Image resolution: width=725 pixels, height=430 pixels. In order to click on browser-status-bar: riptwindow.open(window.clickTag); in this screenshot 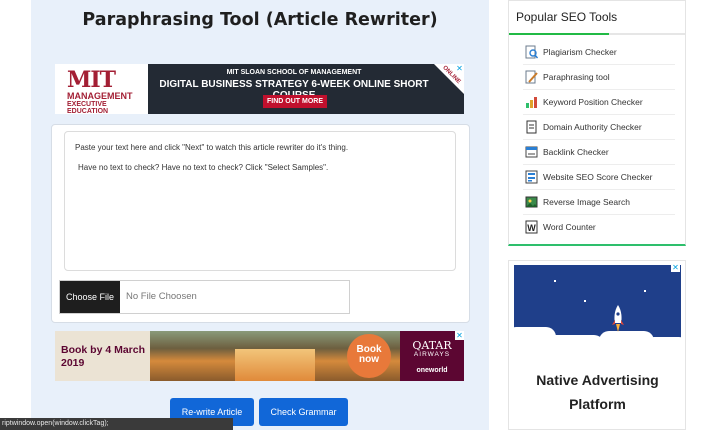, I will do `click(116, 424)`.